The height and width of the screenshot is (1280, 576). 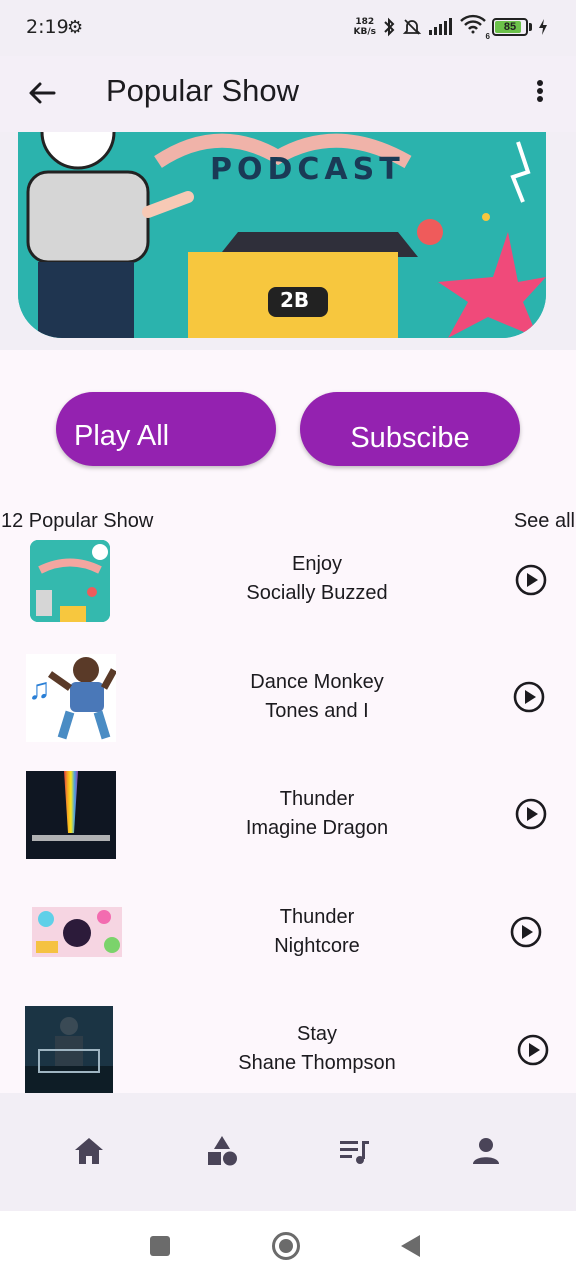 What do you see at coordinates (77, 521) in the screenshot?
I see `section-title: 12 Popular Show` at bounding box center [77, 521].